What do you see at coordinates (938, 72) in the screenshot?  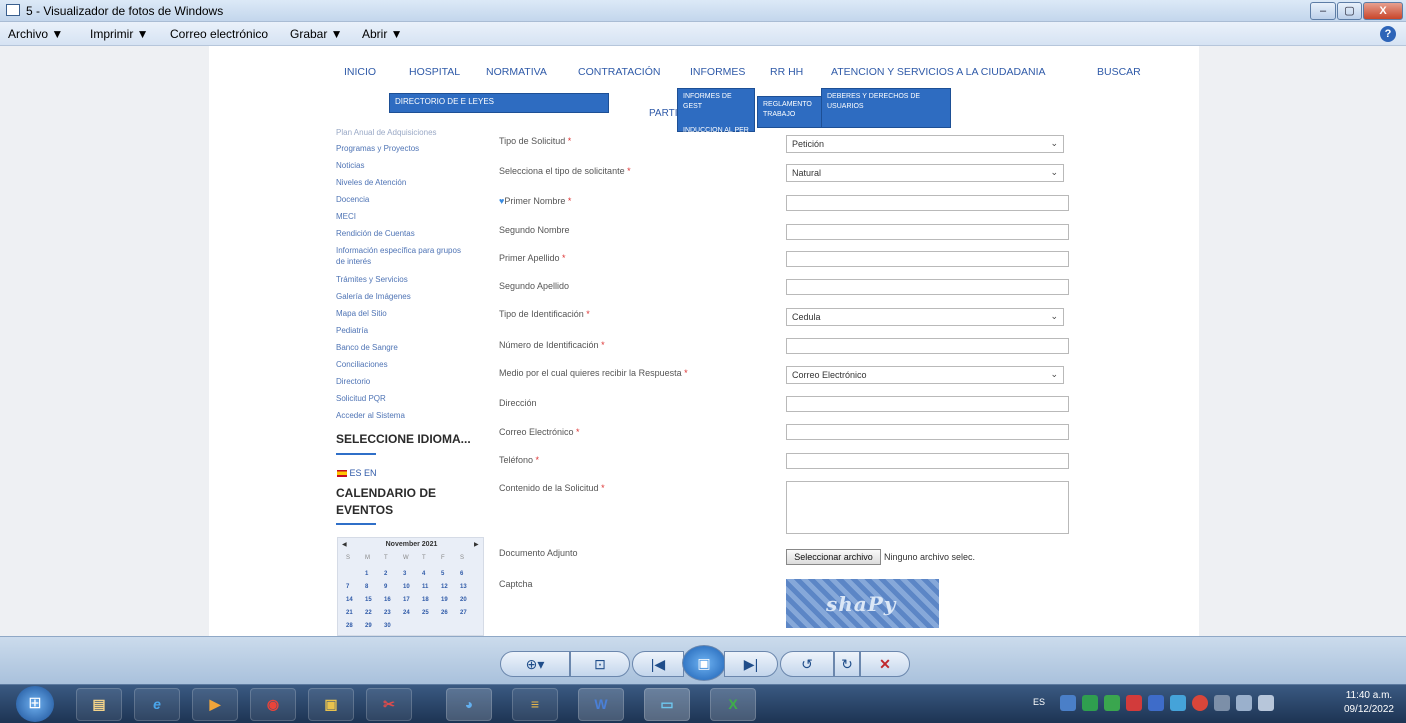 I see `nav-atencion: ATENCION Y SERVICIOS A LA CIUDADANIA` at bounding box center [938, 72].